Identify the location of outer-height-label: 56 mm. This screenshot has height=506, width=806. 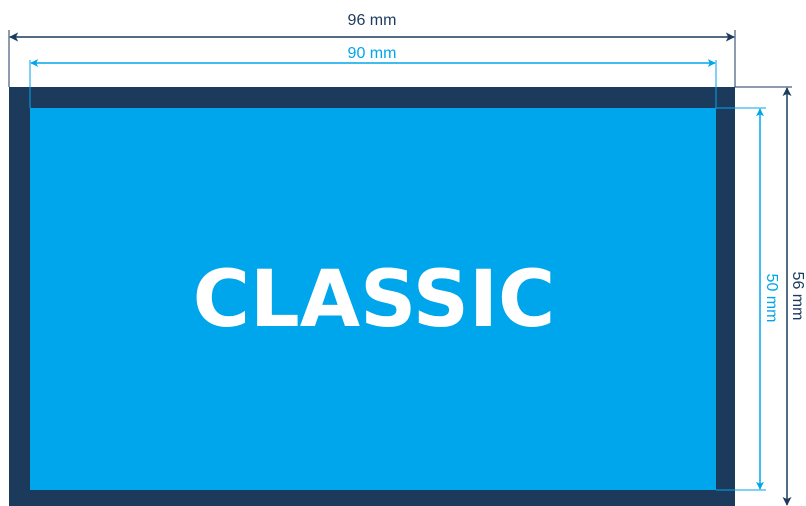
(797, 296).